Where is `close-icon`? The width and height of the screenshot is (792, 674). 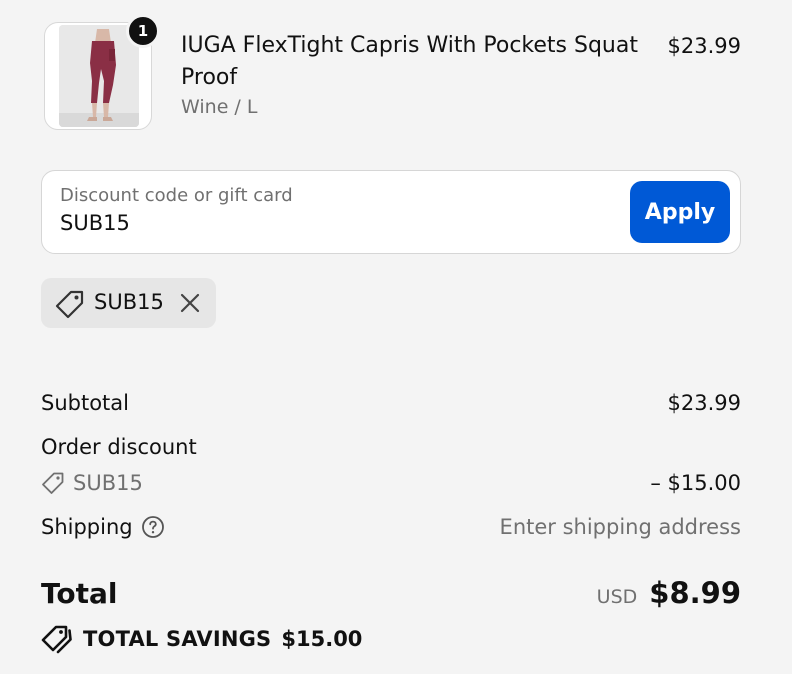 close-icon is located at coordinates (190, 303).